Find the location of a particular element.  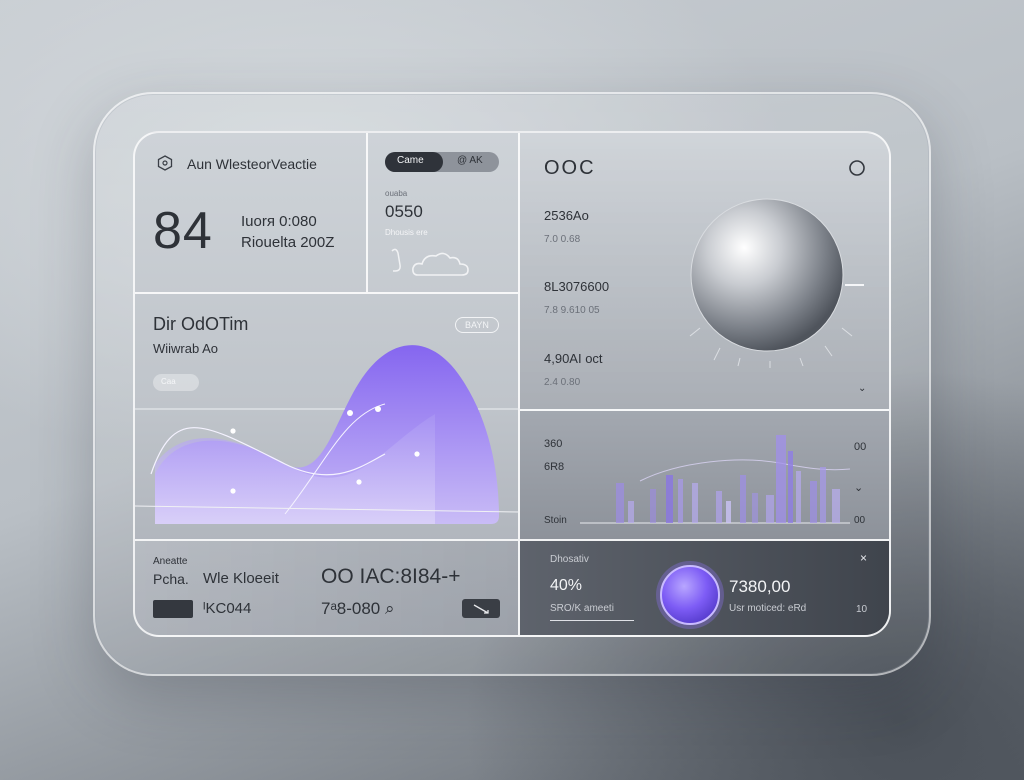

mini-sub-label: Dhousis ere is located at coordinates (406, 232).